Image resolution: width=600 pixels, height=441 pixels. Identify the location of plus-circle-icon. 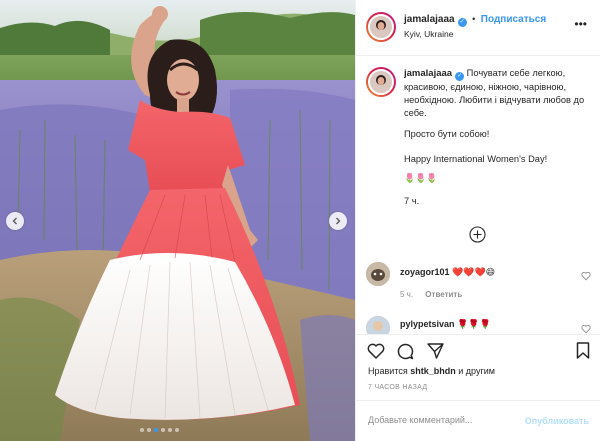
(477, 234).